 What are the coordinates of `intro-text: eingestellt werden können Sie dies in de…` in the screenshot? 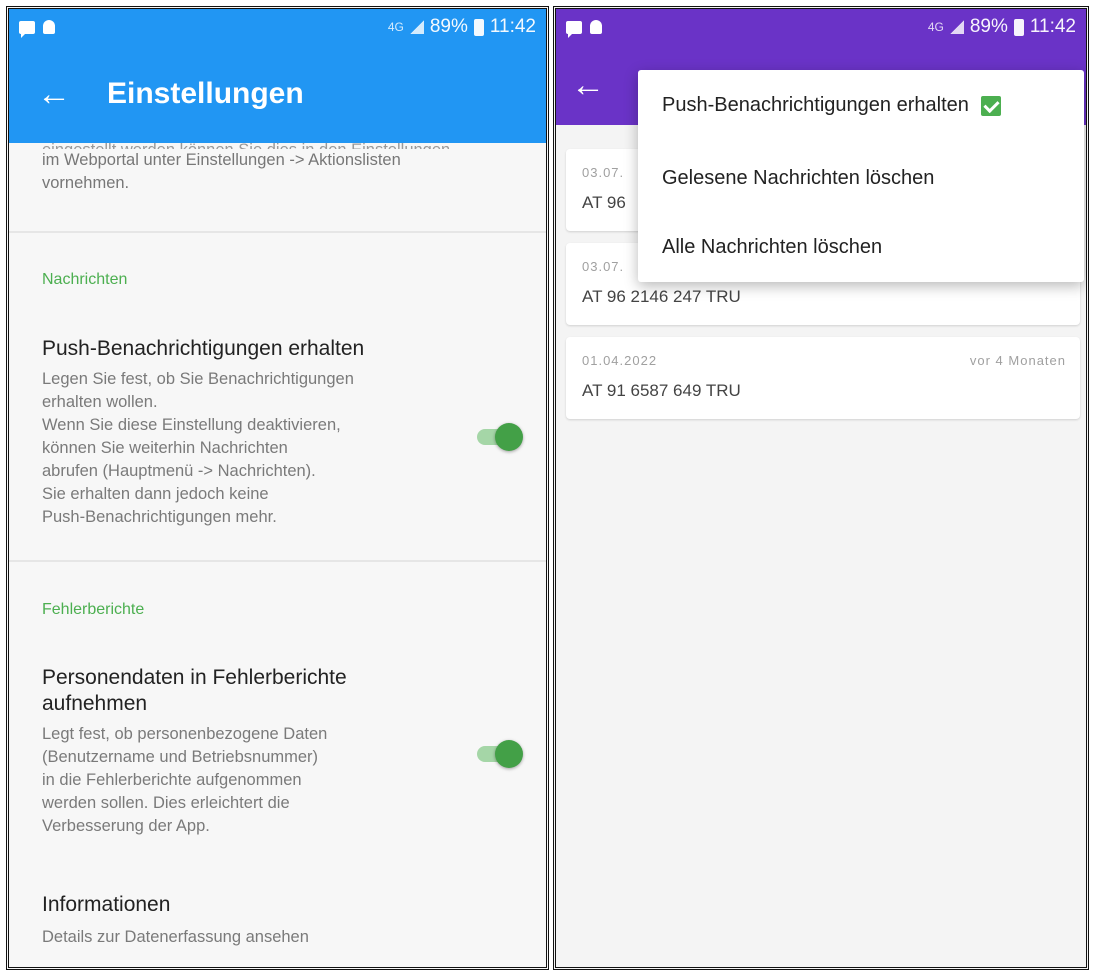 It's located at (282, 167).